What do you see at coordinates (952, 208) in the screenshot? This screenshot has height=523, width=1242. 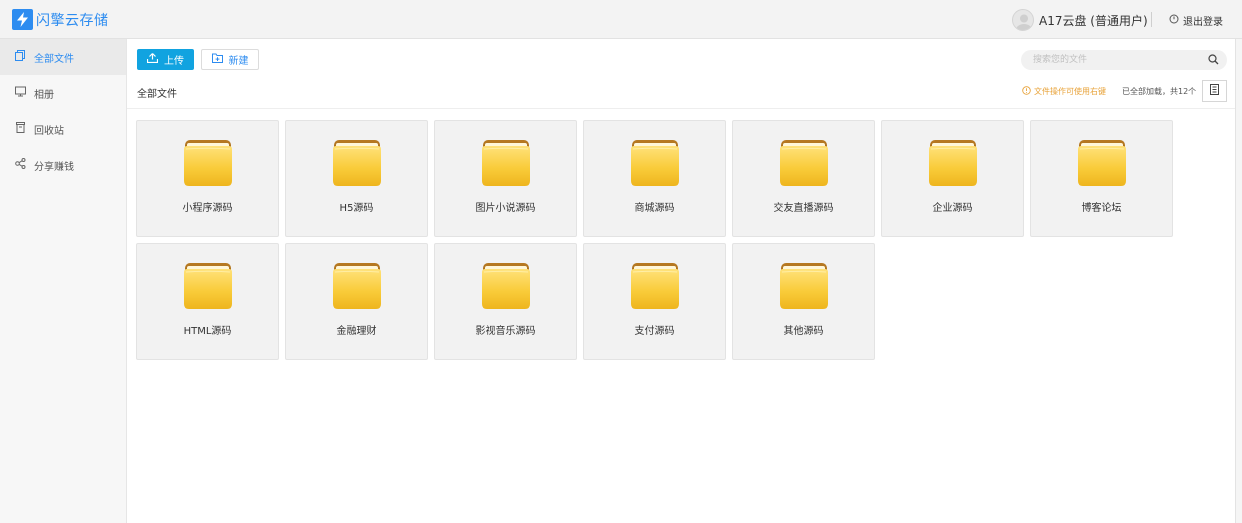 I see `folder-name: 企业源码` at bounding box center [952, 208].